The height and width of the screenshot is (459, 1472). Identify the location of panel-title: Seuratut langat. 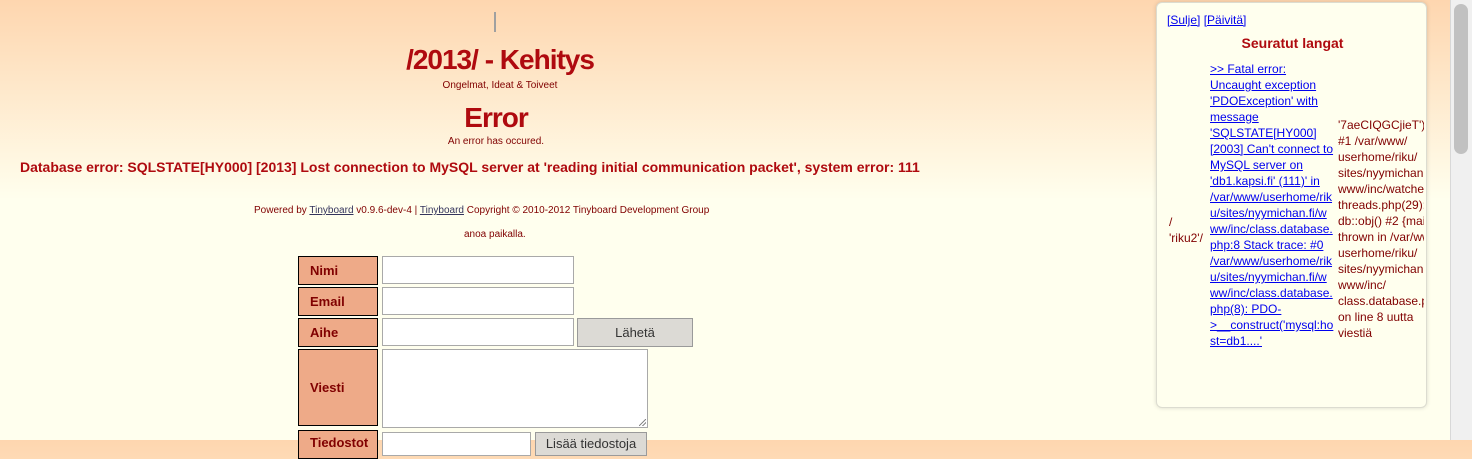
(1292, 43).